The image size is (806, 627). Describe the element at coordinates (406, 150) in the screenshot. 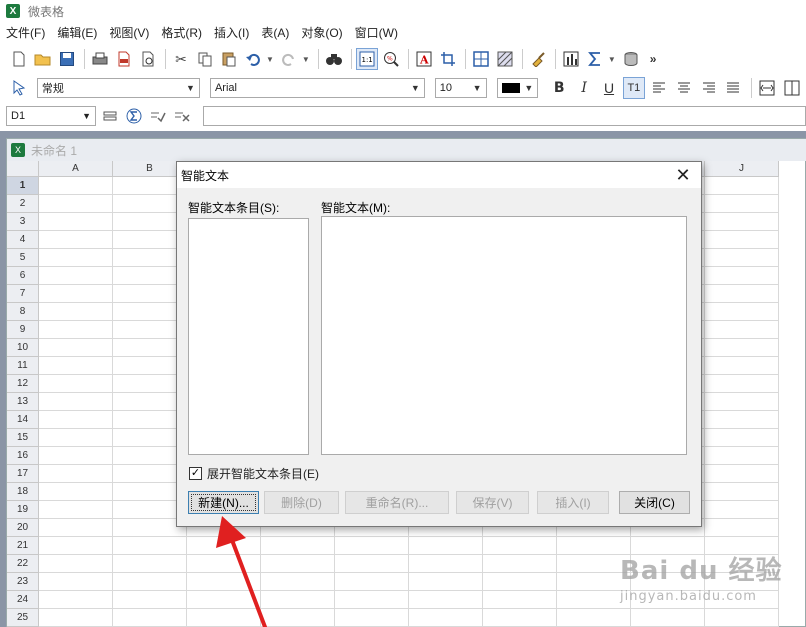

I see `document-title-bar: X 未命名 1` at that location.